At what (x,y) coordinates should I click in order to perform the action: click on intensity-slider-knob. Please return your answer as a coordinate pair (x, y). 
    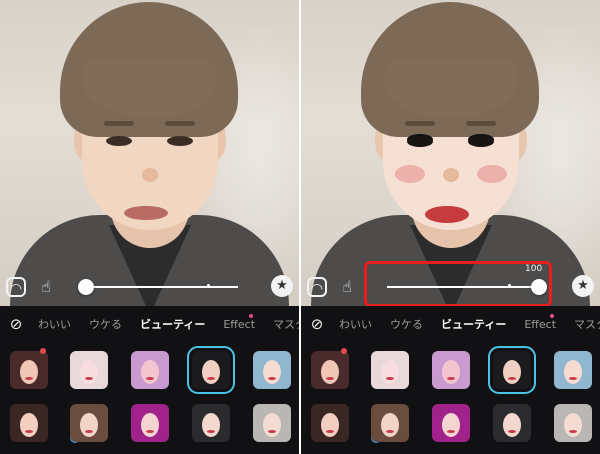
    Looking at the image, I should click on (86, 287).